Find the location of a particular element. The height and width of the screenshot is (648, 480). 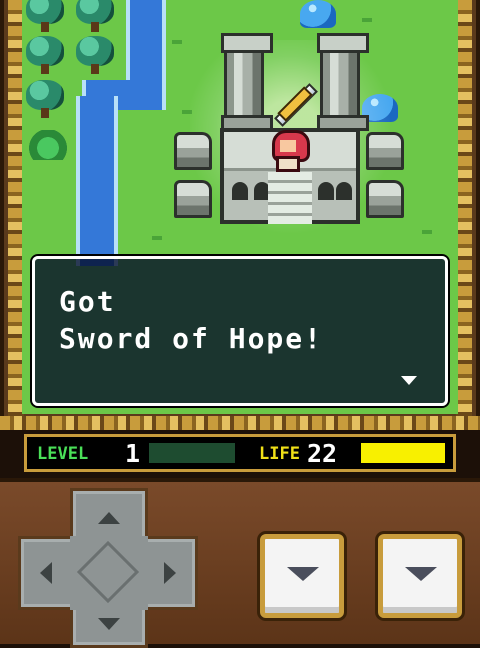

action-button-b is located at coordinates (420, 576).